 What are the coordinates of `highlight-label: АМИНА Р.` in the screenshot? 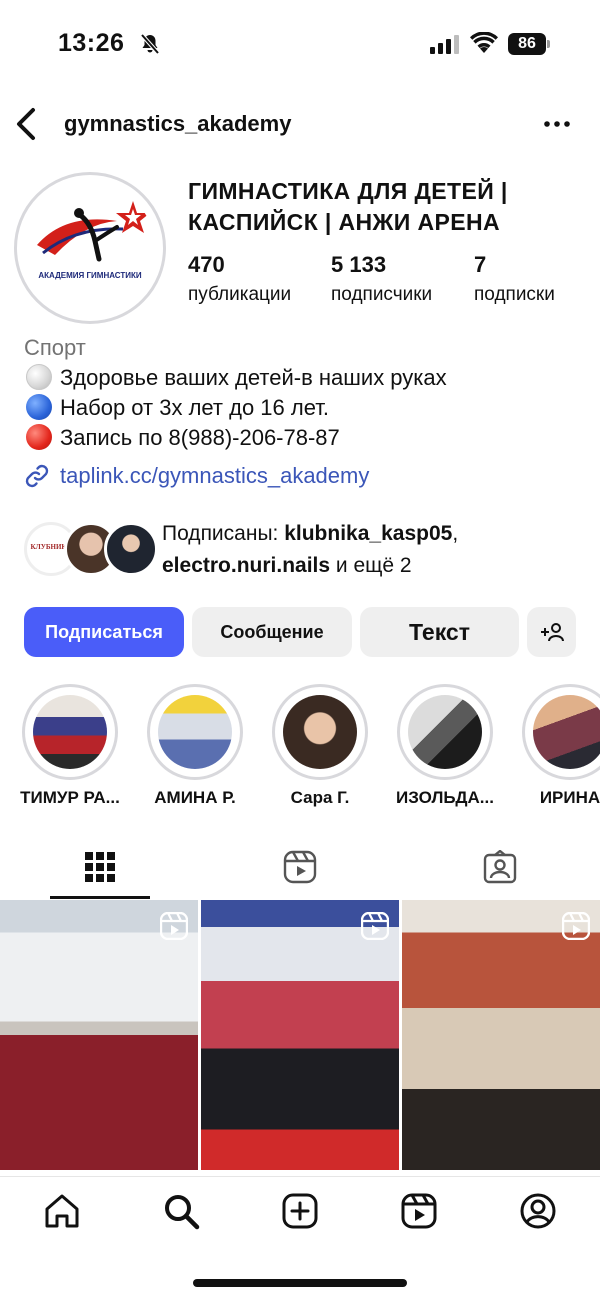 It's located at (195, 797).